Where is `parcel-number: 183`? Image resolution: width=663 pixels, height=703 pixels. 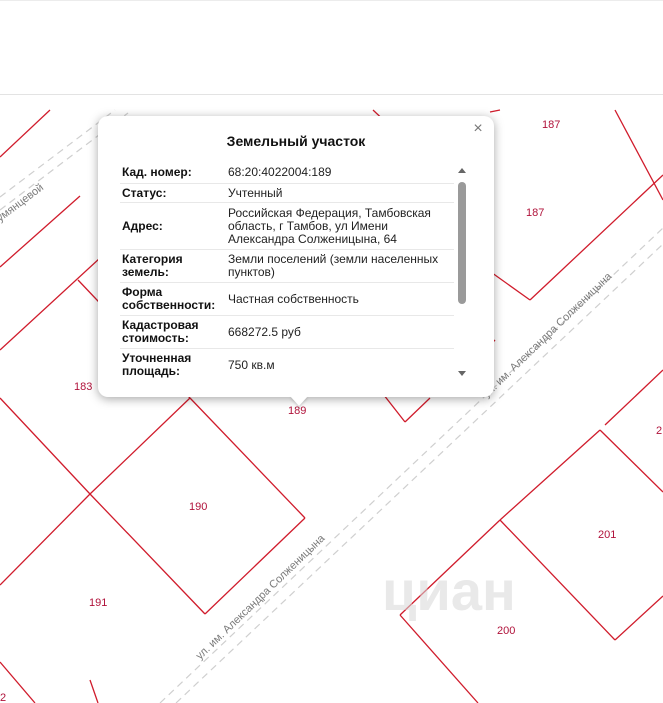 parcel-number: 183 is located at coordinates (83, 387).